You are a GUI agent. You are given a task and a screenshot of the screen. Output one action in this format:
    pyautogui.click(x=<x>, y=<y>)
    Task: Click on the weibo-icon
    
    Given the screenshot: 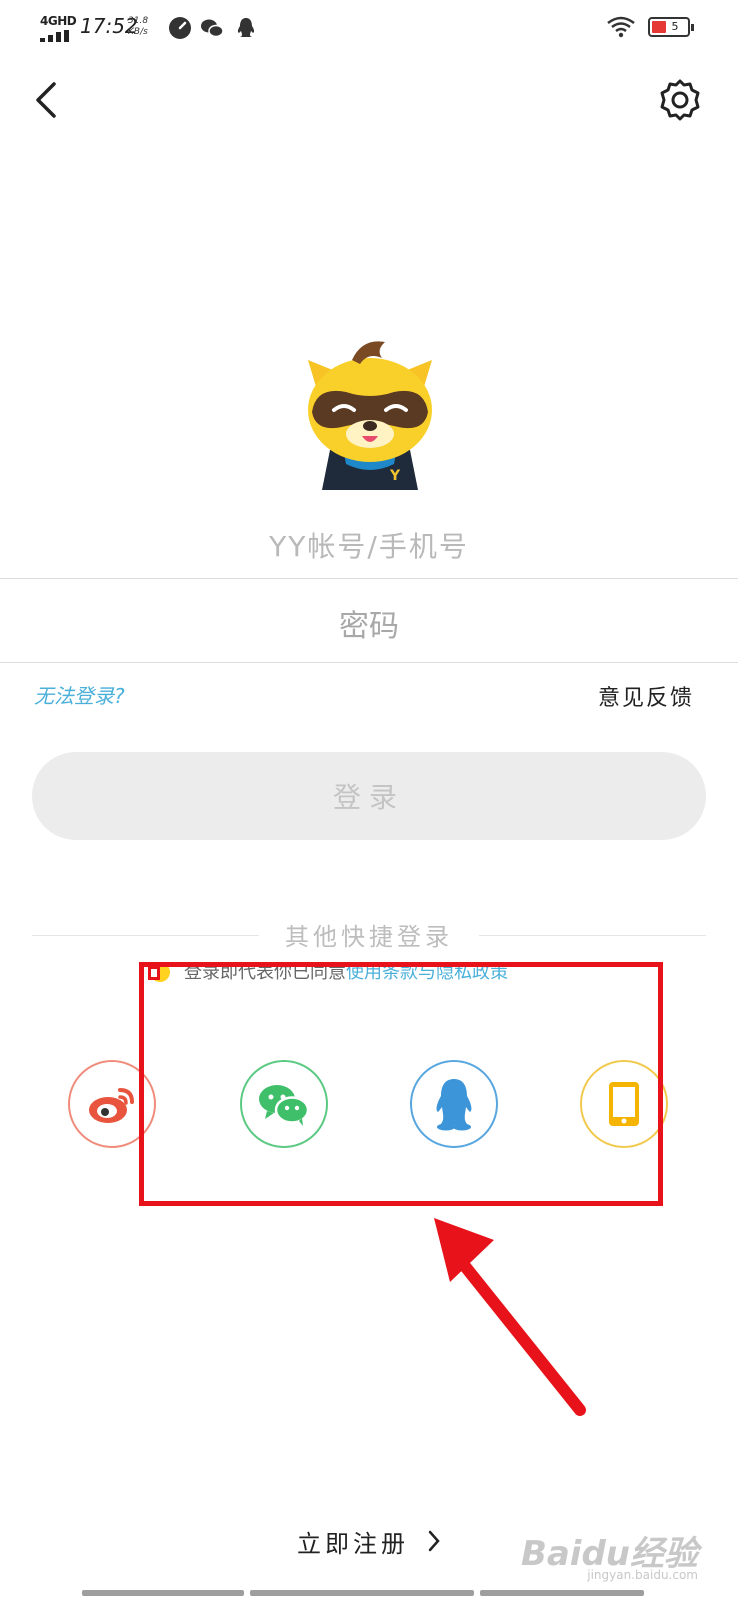 What is the action you would take?
    pyautogui.click(x=111, y=1105)
    